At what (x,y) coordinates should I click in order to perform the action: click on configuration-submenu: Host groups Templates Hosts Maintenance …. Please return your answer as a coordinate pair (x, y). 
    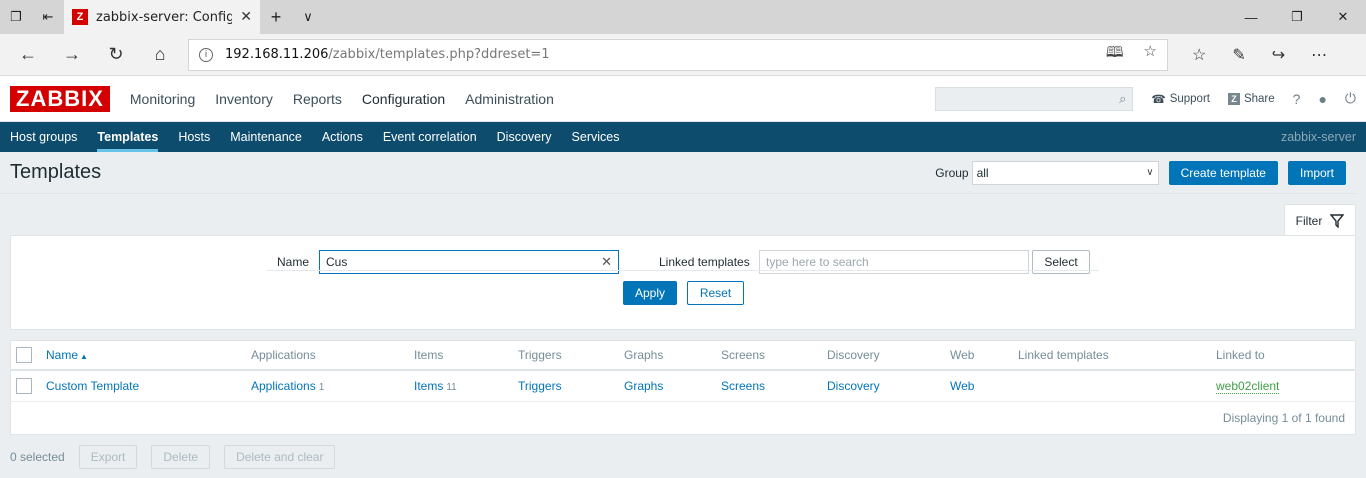
    Looking at the image, I should click on (683, 137).